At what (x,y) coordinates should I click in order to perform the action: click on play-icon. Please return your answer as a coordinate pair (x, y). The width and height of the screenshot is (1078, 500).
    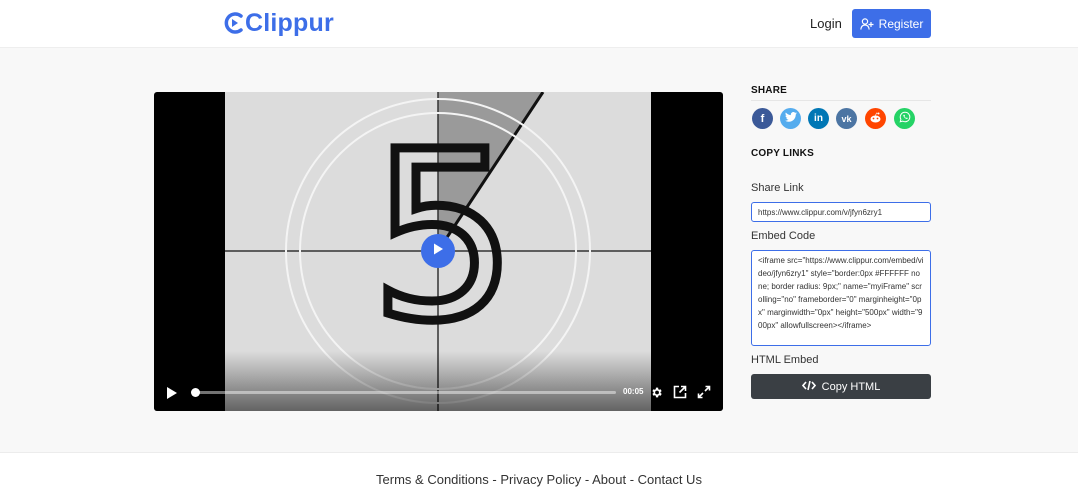
    Looking at the image, I should click on (438, 251).